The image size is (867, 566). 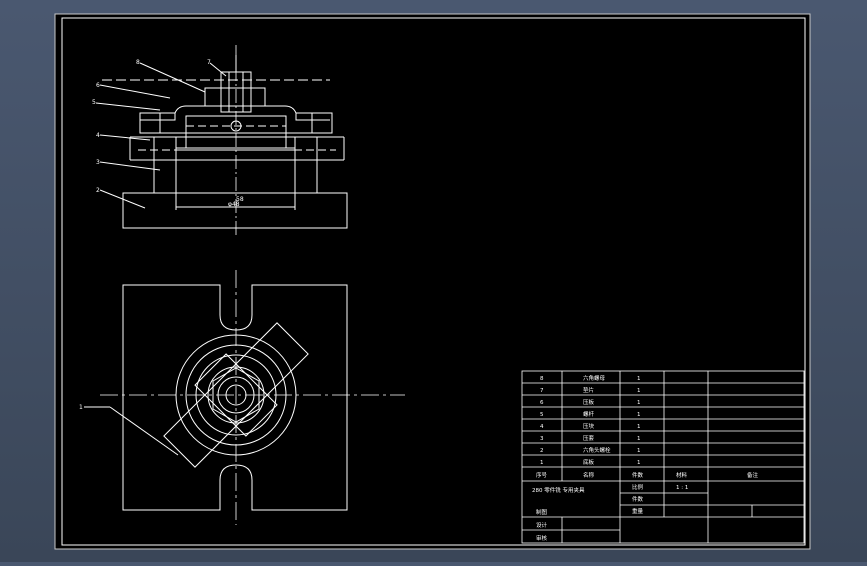 I want to click on hdr-material: 材料, so click(x=682, y=475).